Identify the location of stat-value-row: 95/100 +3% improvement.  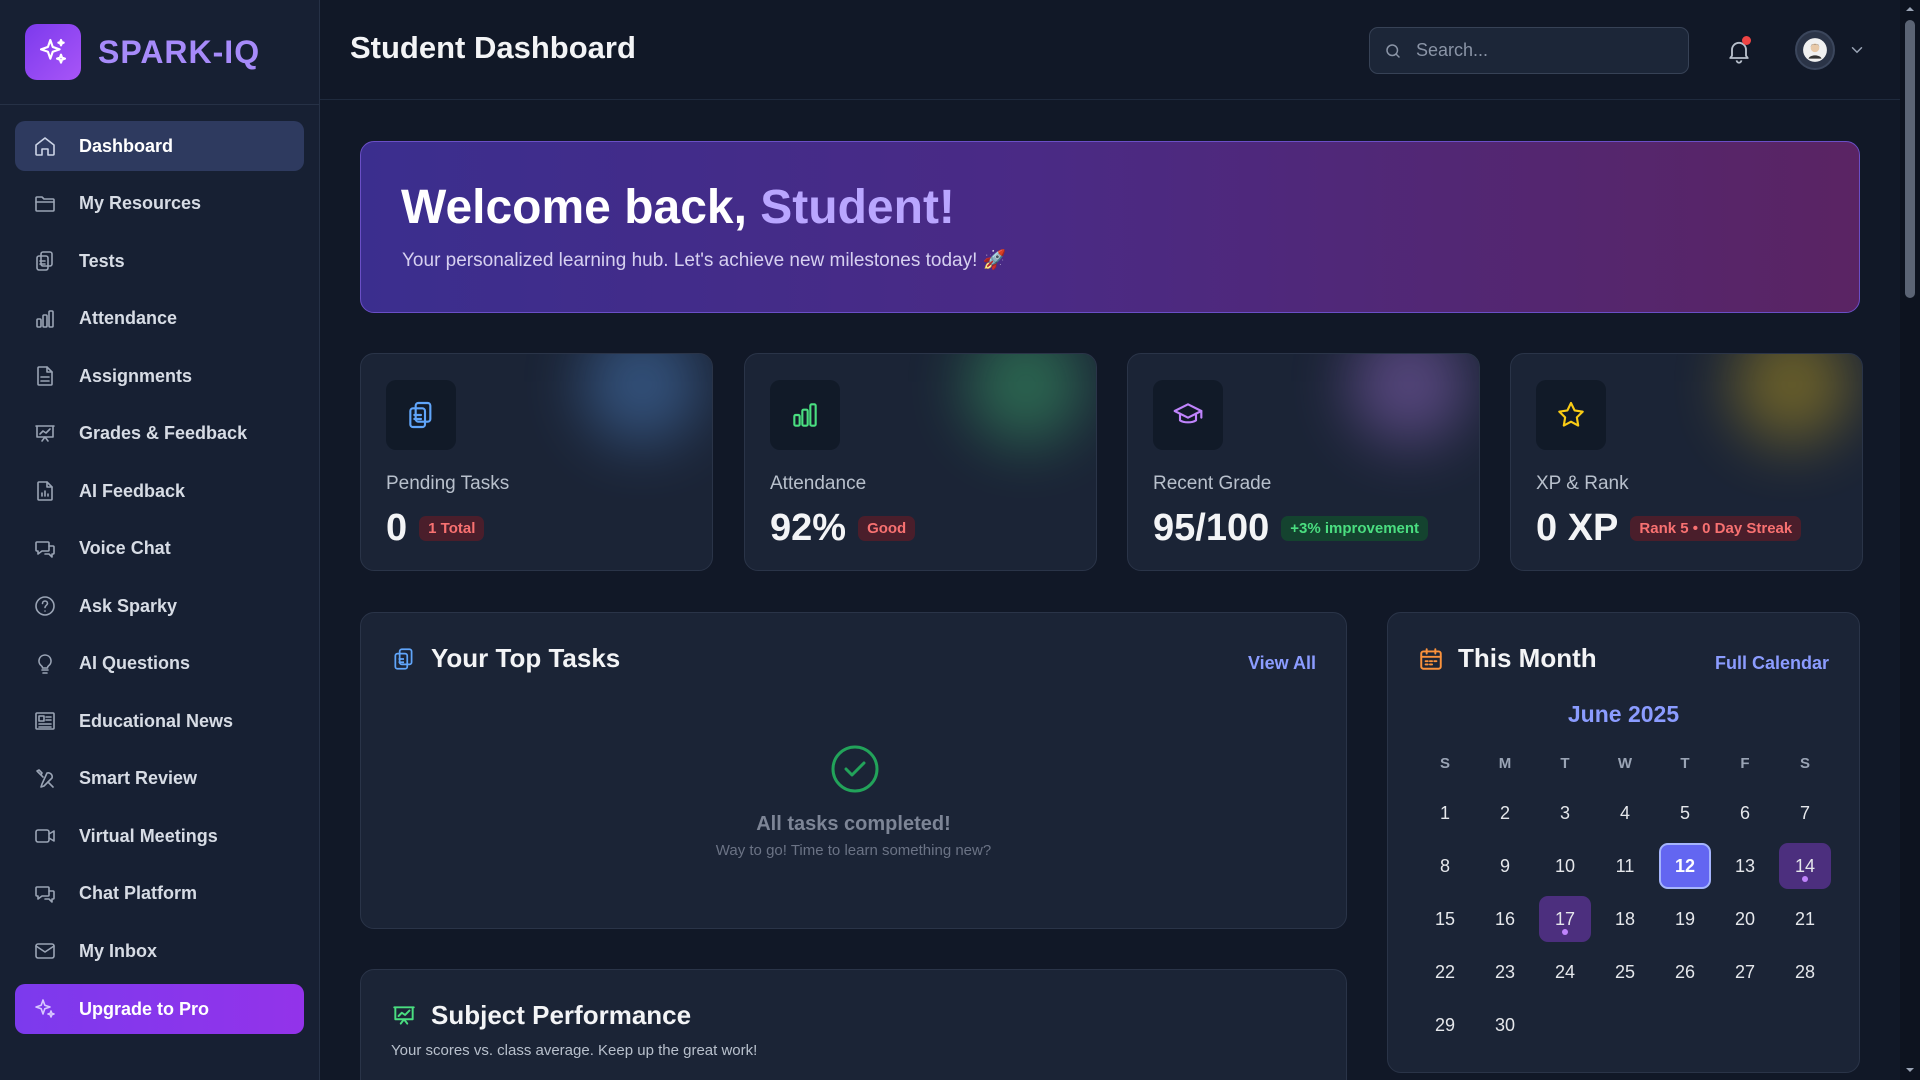
(1291, 528).